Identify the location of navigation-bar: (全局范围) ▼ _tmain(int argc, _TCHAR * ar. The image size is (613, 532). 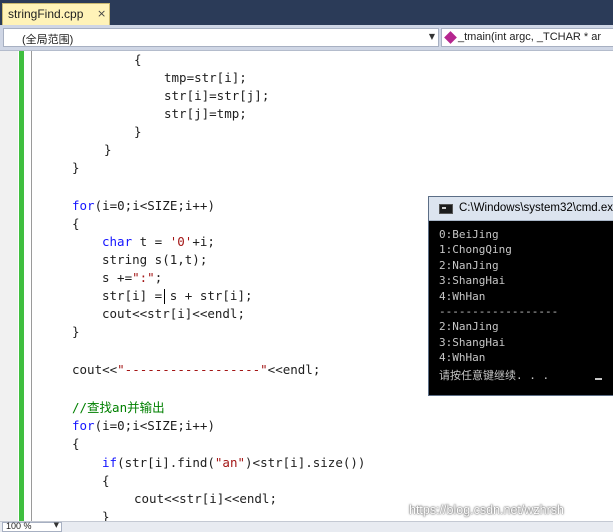
(306, 38).